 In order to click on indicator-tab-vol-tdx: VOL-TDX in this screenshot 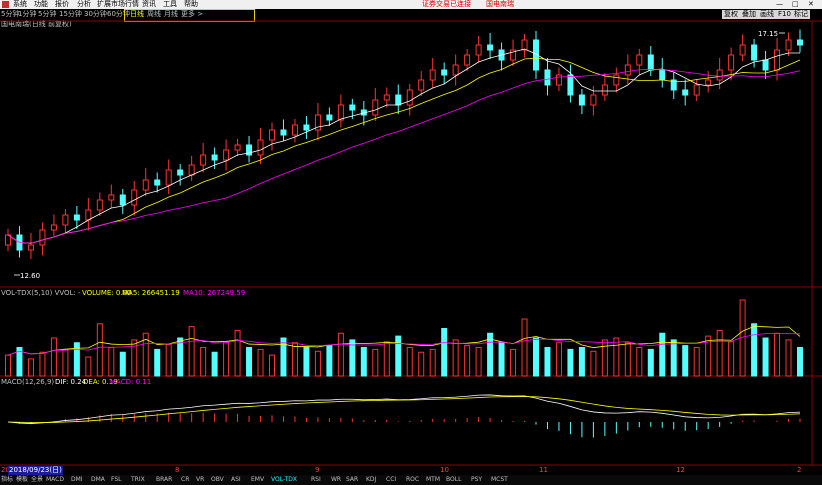, I will do `click(284, 480)`.